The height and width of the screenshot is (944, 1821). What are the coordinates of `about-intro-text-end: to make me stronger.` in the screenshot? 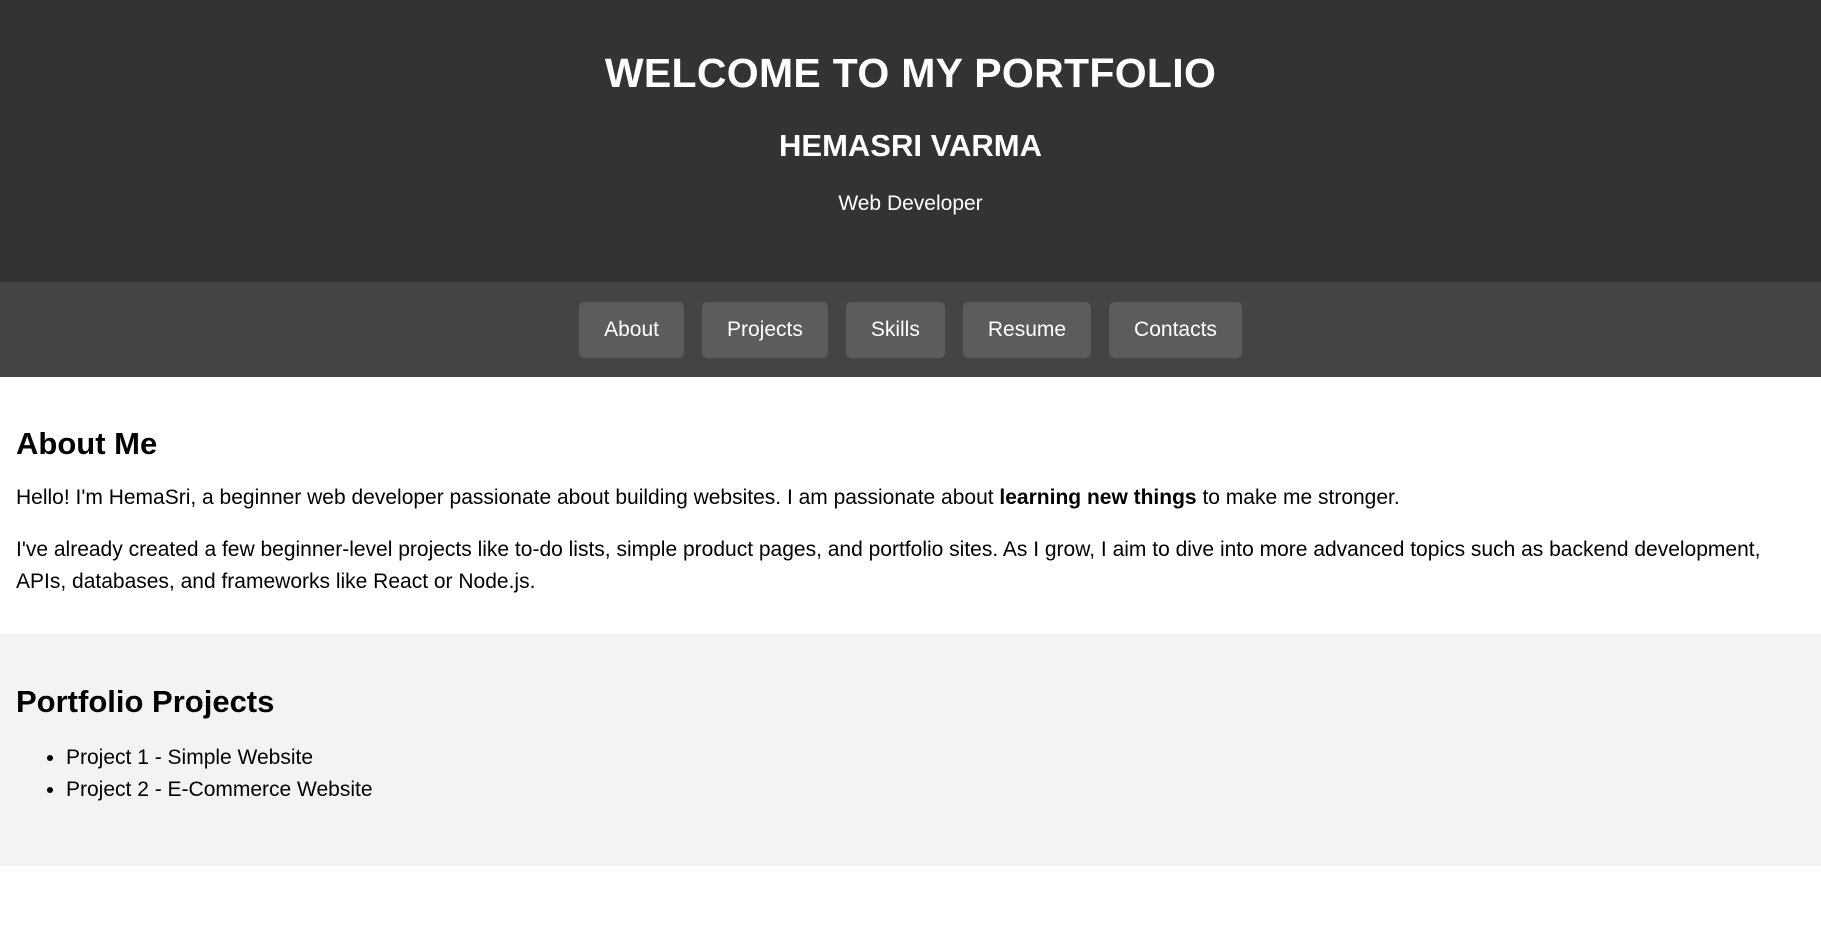 It's located at (1298, 497).